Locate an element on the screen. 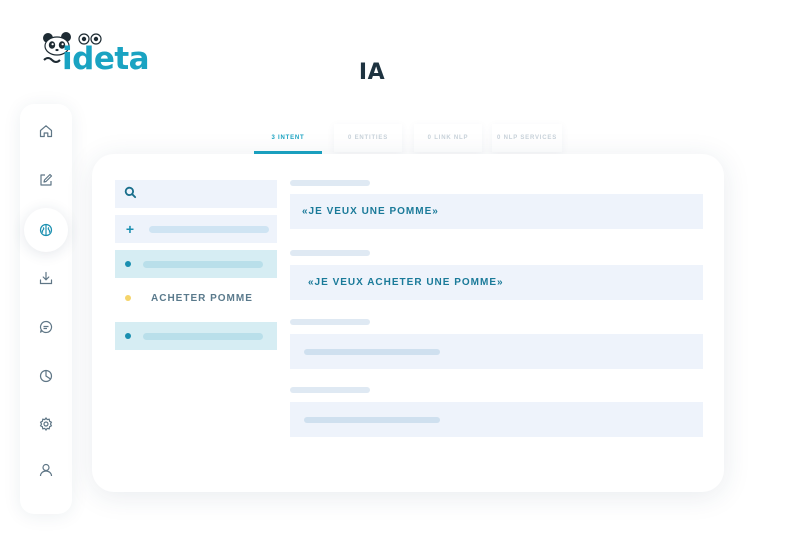 The image size is (800, 549). intent-search-input is located at coordinates (196, 194).